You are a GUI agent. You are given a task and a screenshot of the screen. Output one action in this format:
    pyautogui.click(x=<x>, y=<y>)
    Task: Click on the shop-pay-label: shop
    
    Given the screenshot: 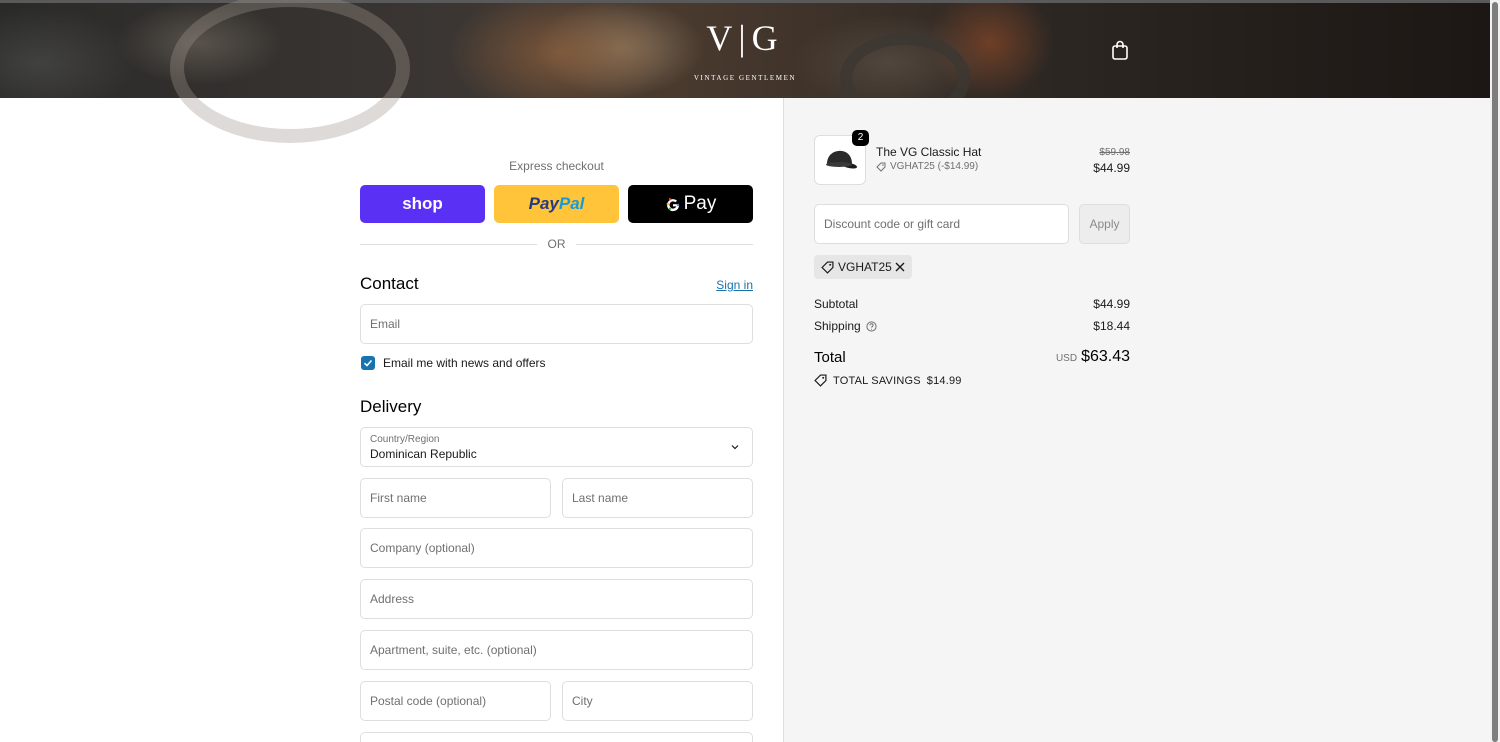 What is the action you would take?
    pyautogui.click(x=422, y=203)
    